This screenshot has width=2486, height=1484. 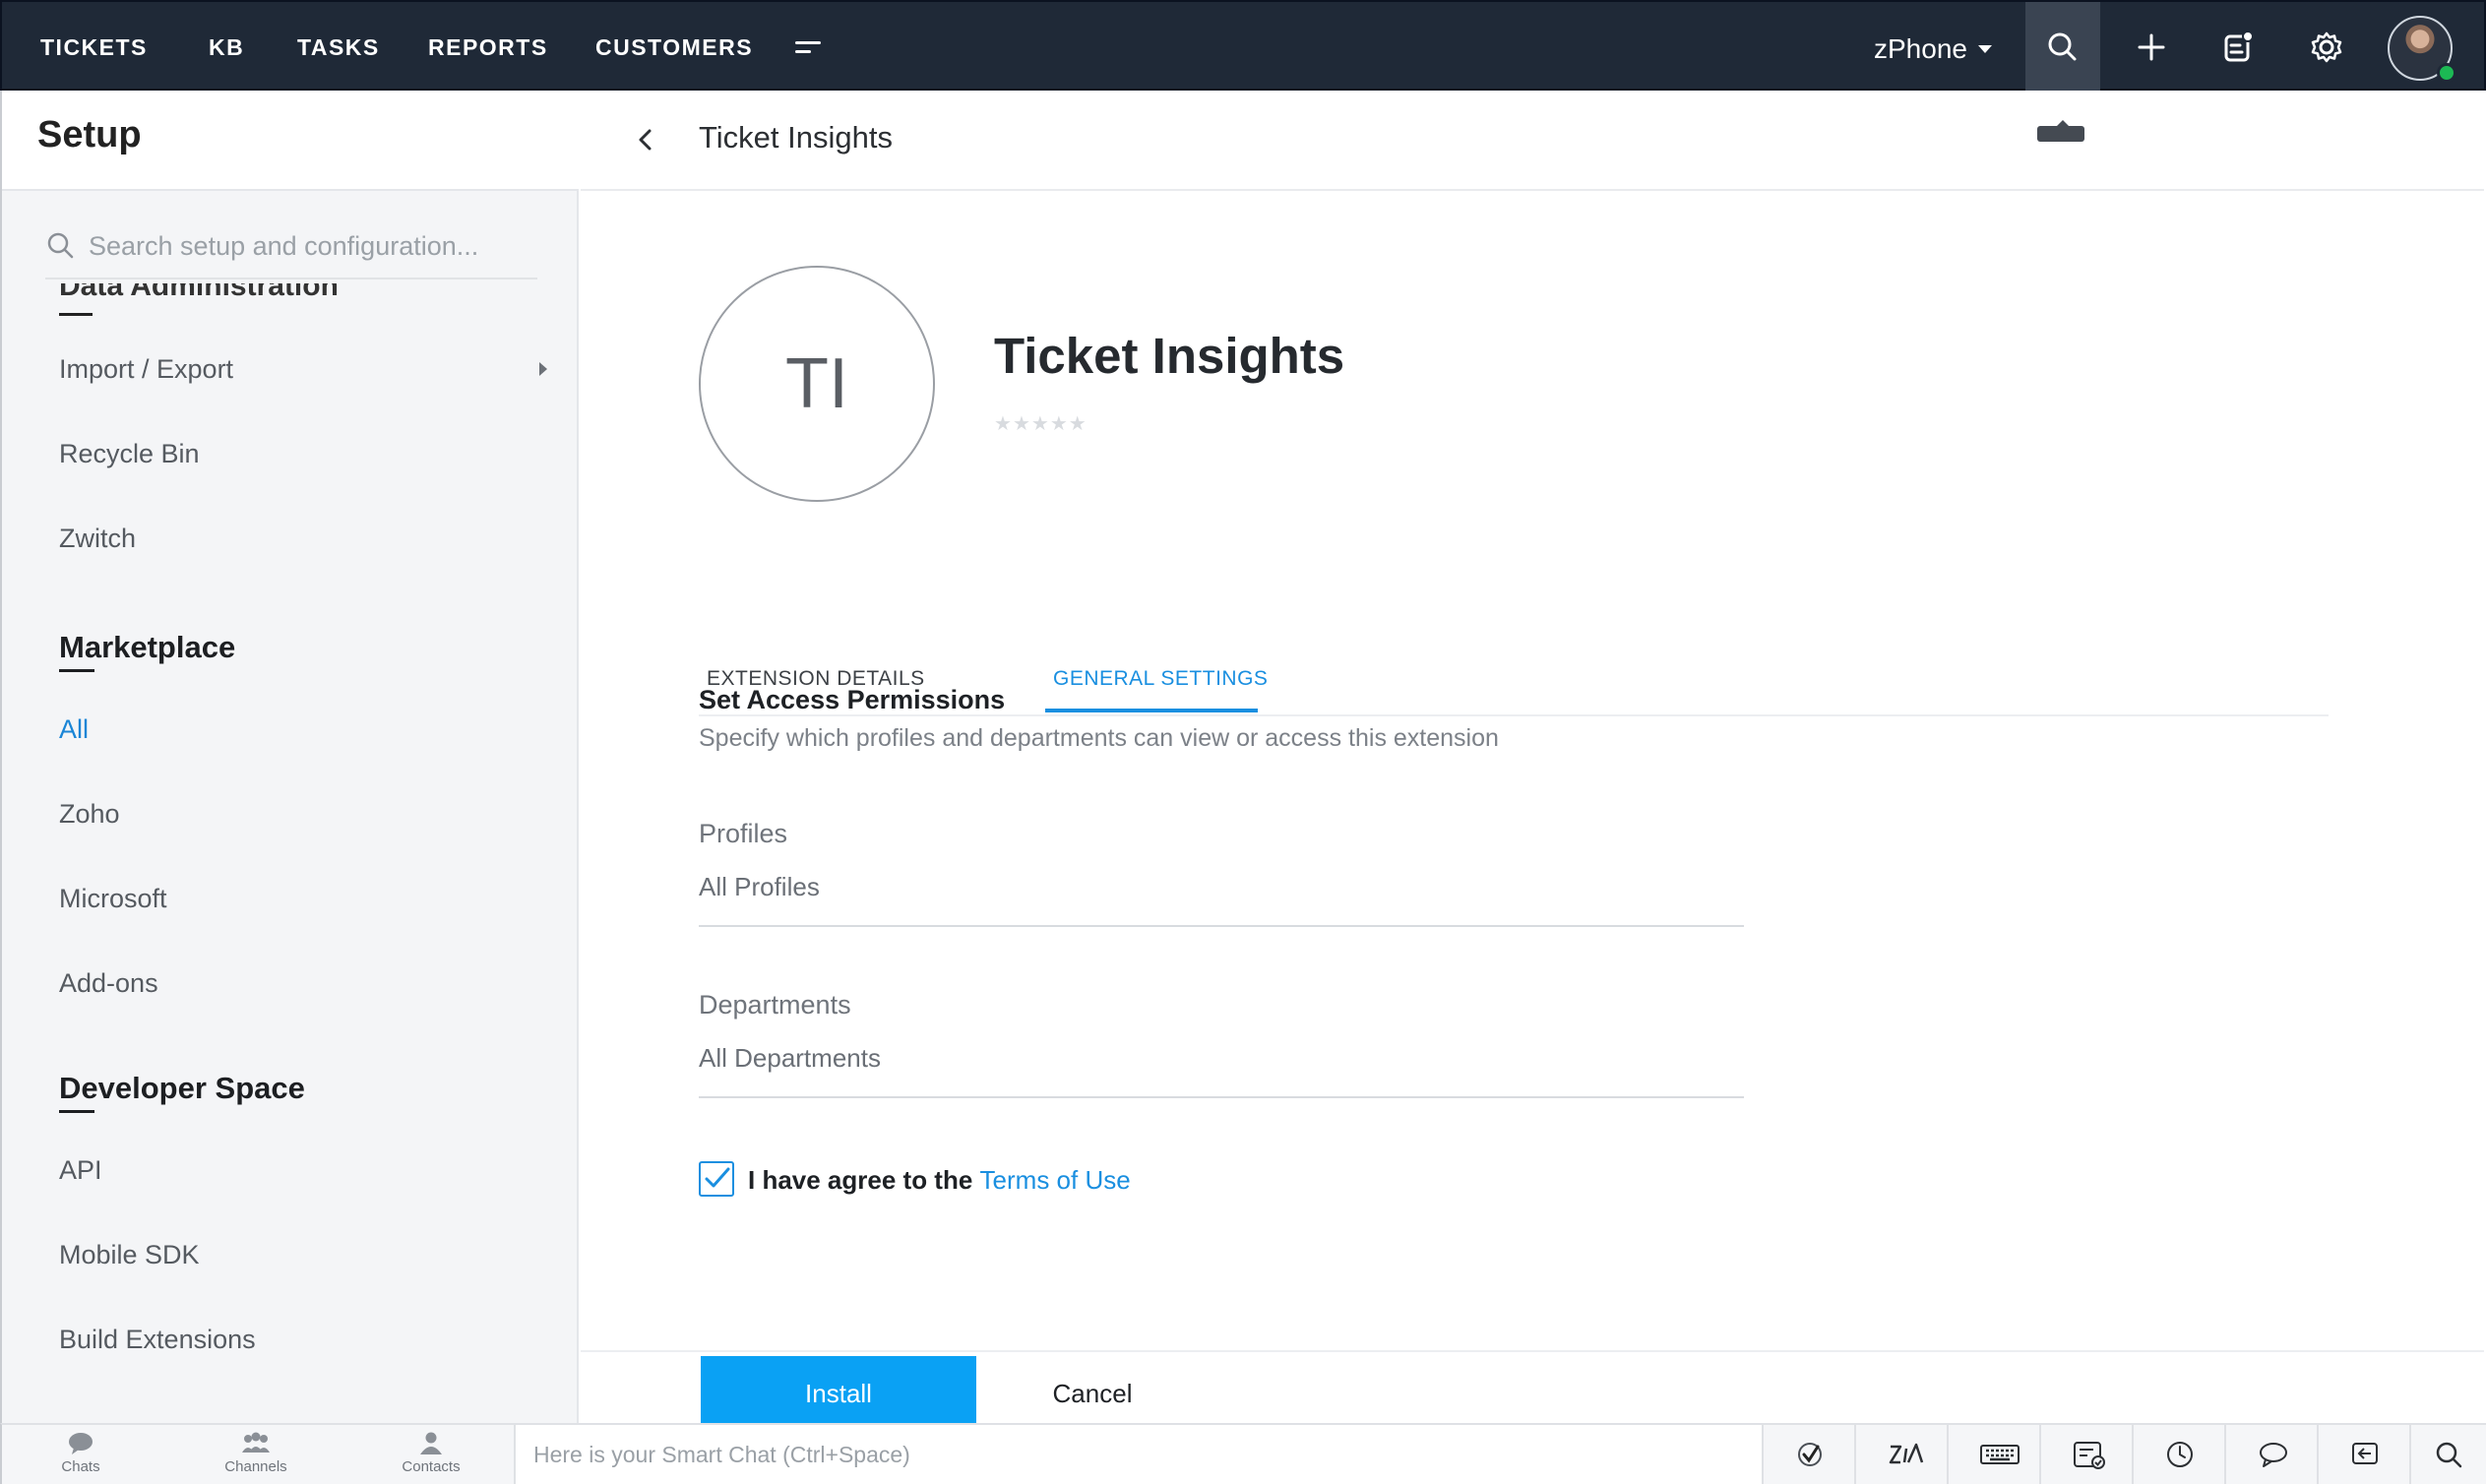 What do you see at coordinates (146, 370) in the screenshot?
I see `sidebar-item-import-export: Import / Export` at bounding box center [146, 370].